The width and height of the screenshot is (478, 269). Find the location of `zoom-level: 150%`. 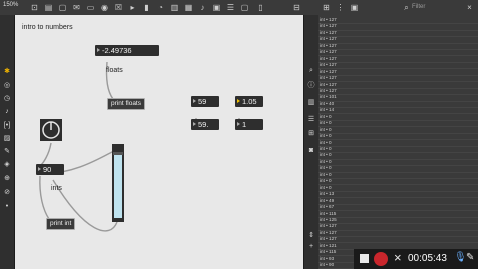

zoom-level: 150% is located at coordinates (10, 5).